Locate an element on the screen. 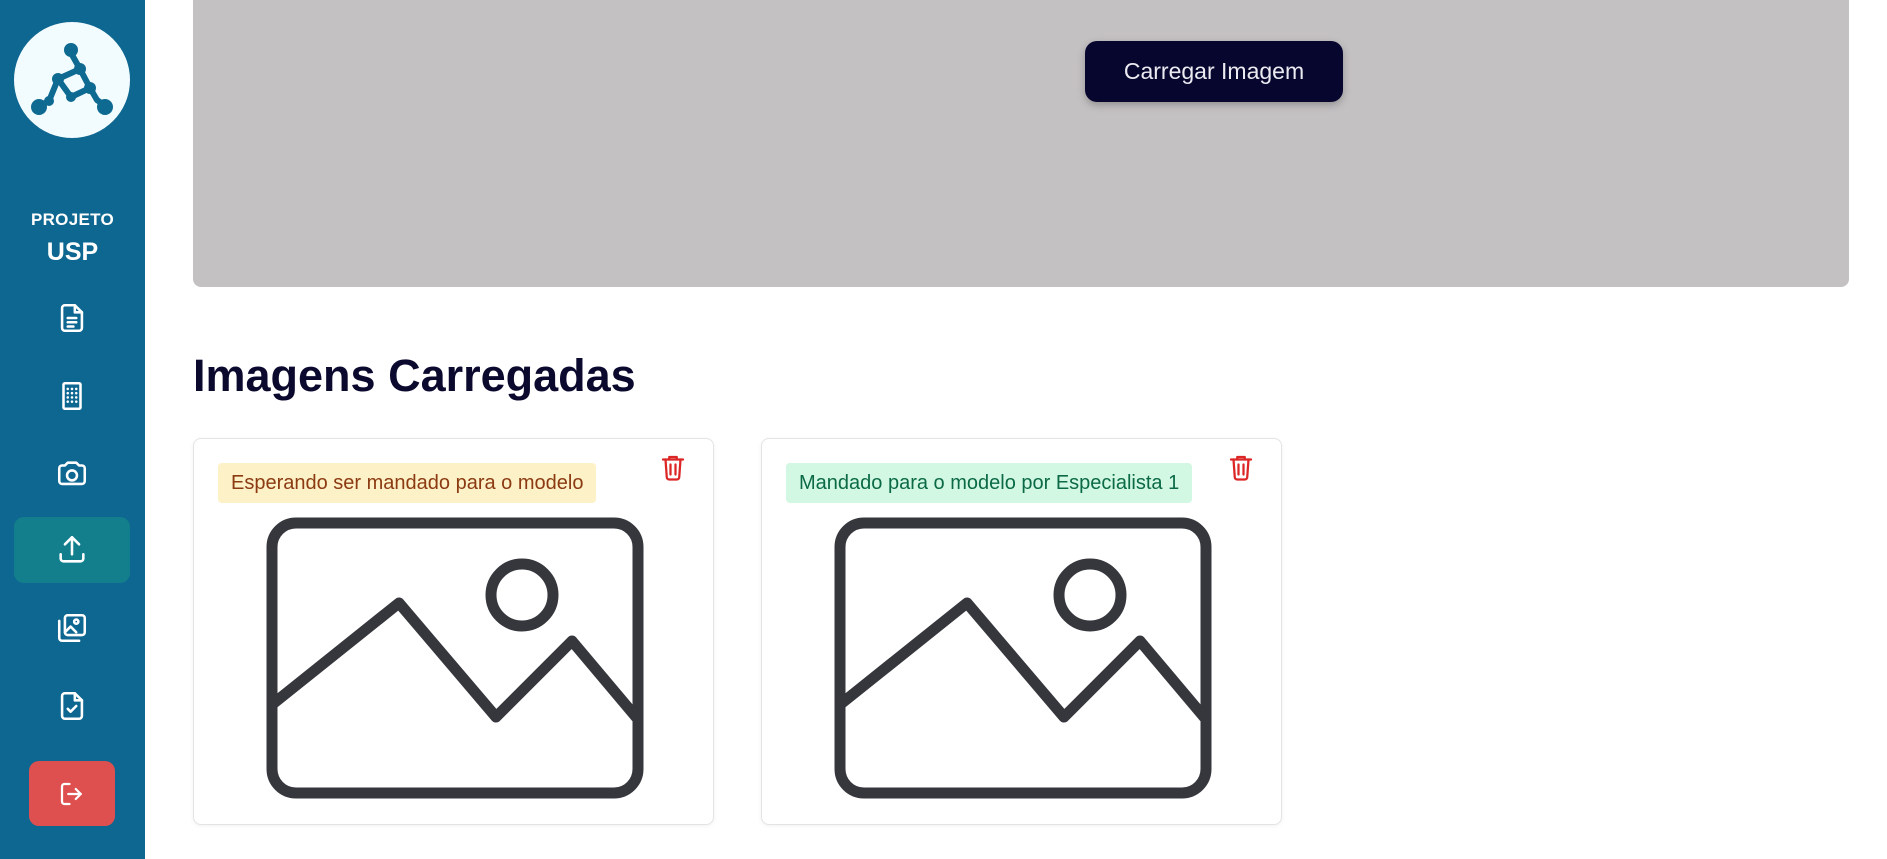 Image resolution: width=1887 pixels, height=859 pixels. sidebar-item-reports is located at coordinates (72, 706).